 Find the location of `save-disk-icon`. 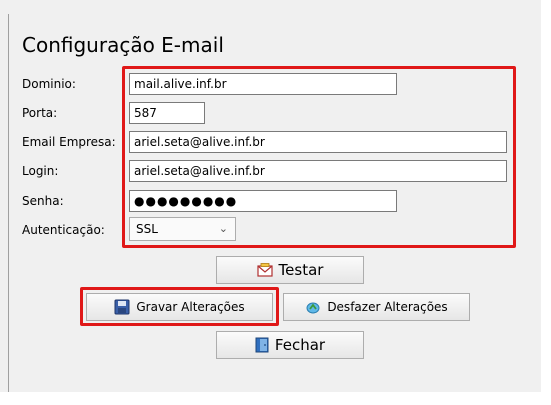

save-disk-icon is located at coordinates (122, 307).